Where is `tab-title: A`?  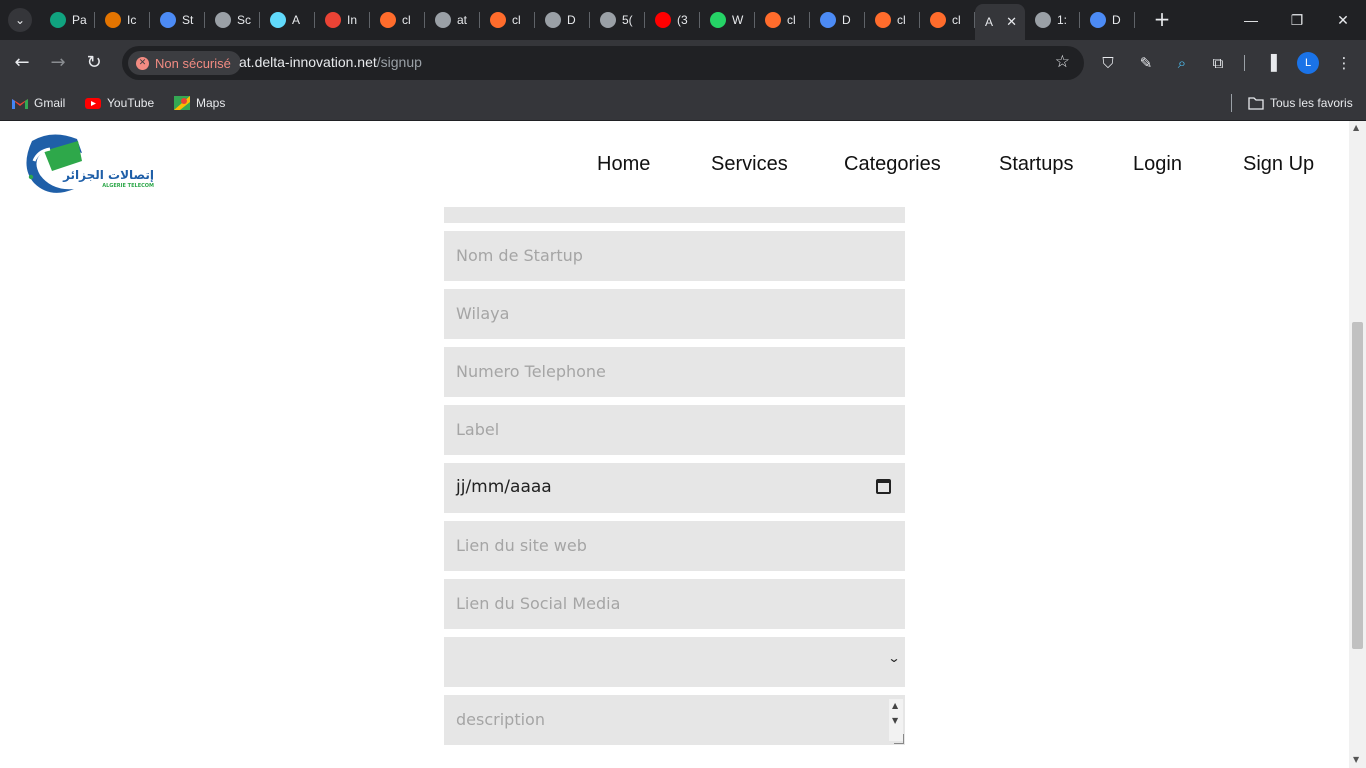
tab-title: A is located at coordinates (296, 20).